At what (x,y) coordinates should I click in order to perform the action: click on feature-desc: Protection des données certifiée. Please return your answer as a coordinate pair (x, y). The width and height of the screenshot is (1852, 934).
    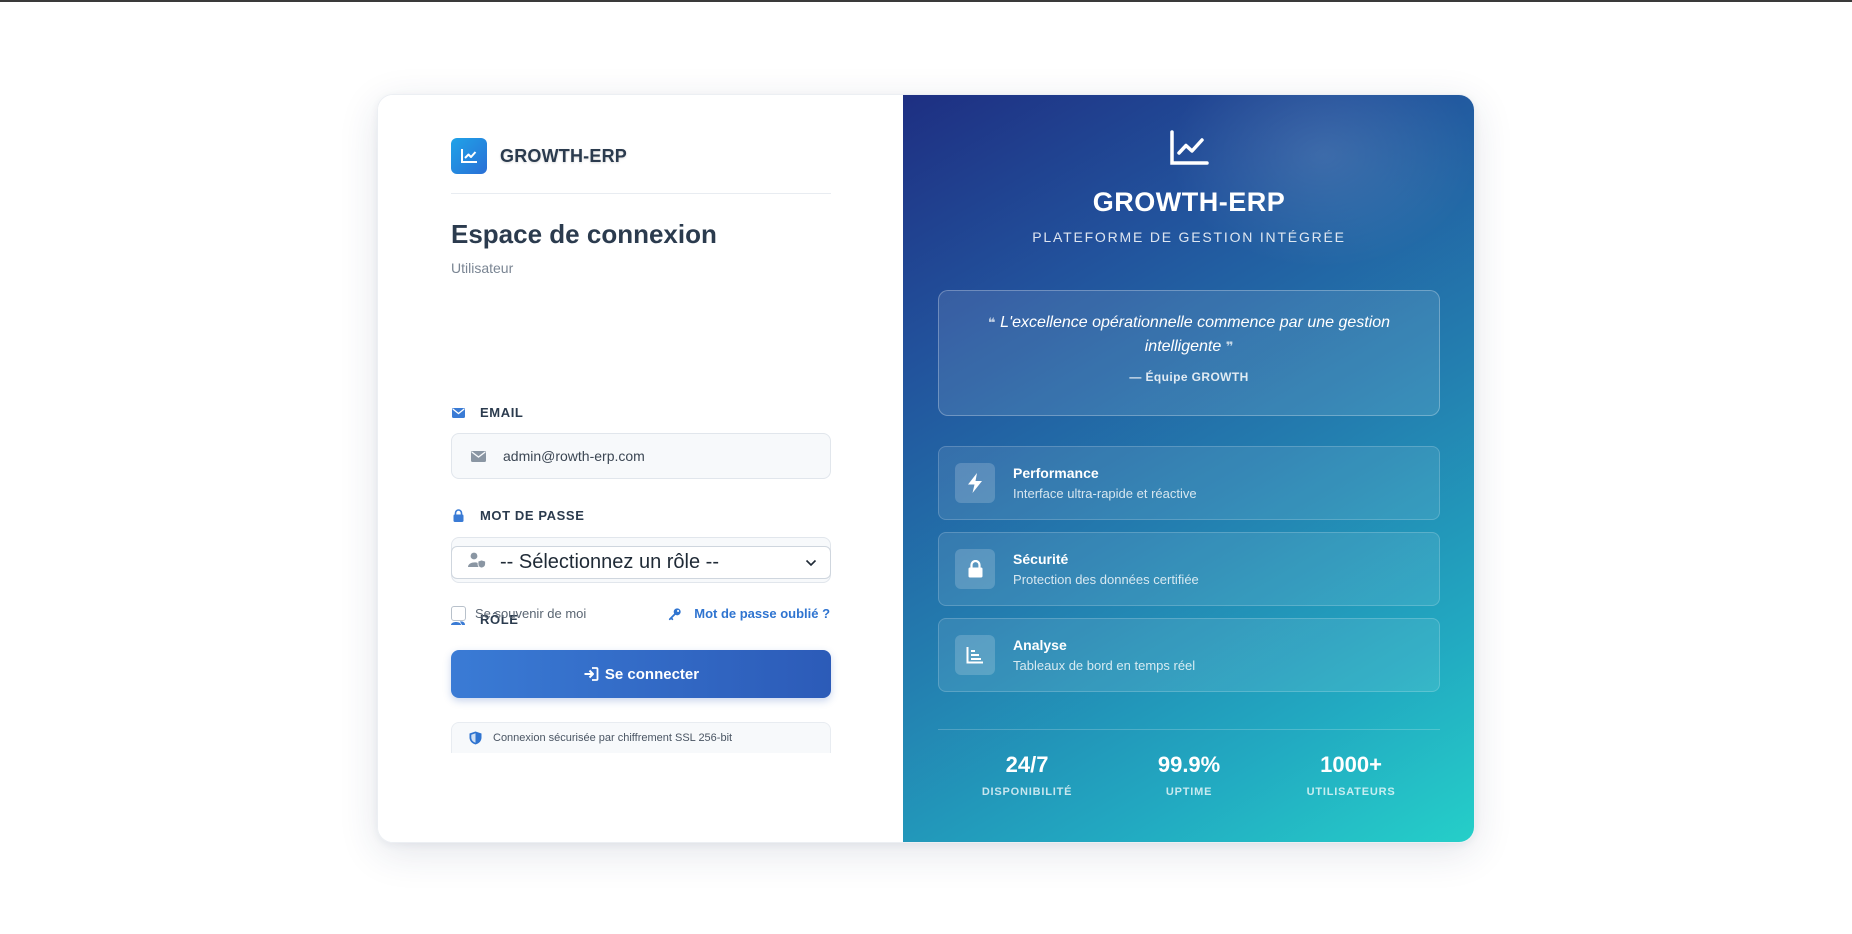
    Looking at the image, I should click on (1106, 579).